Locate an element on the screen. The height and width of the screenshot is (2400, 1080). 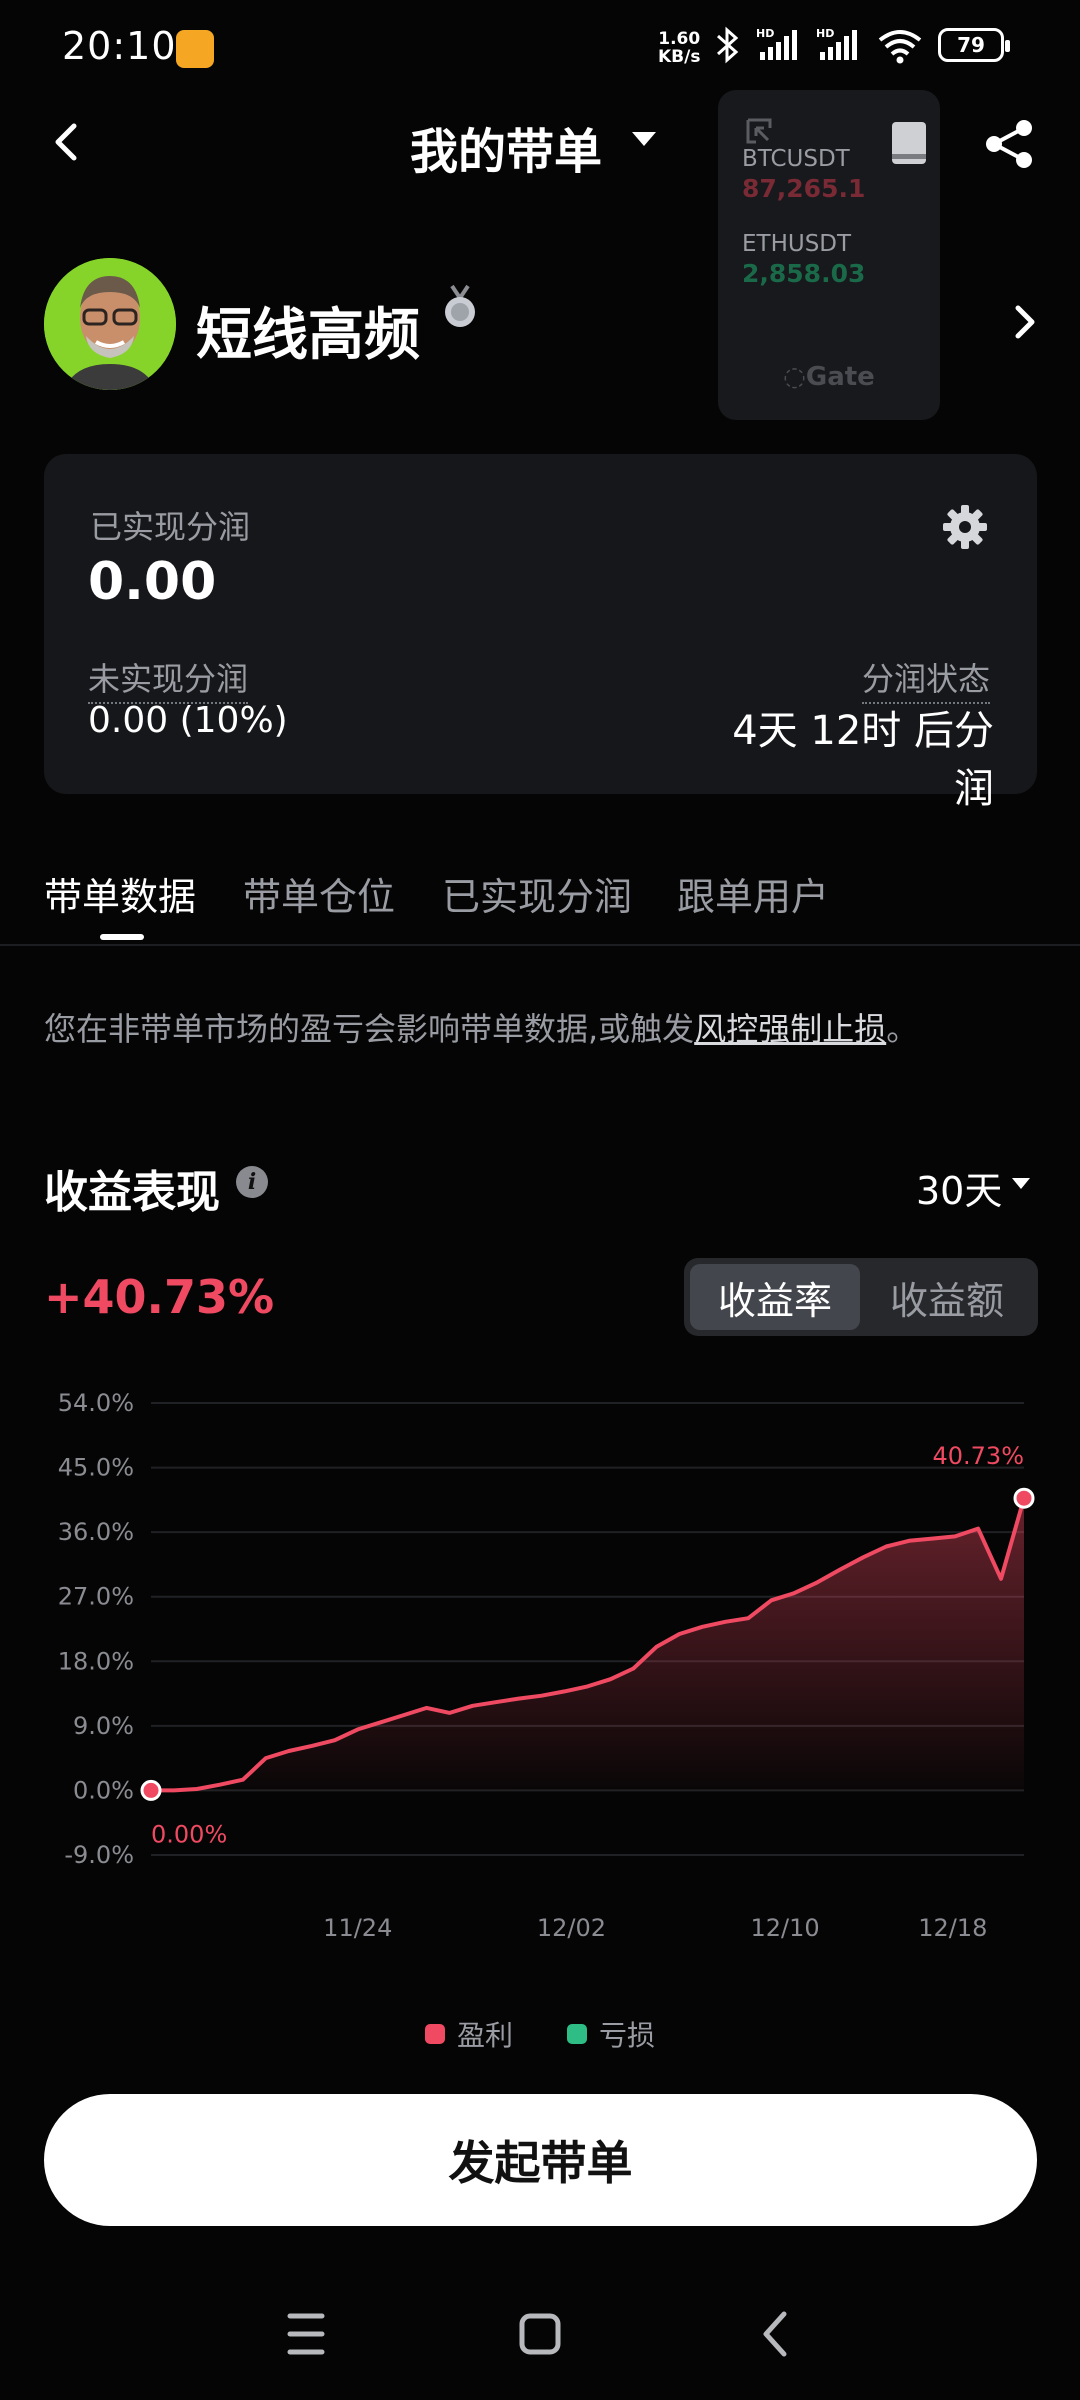
start-lead-button: 发起带单 is located at coordinates (540, 2160).